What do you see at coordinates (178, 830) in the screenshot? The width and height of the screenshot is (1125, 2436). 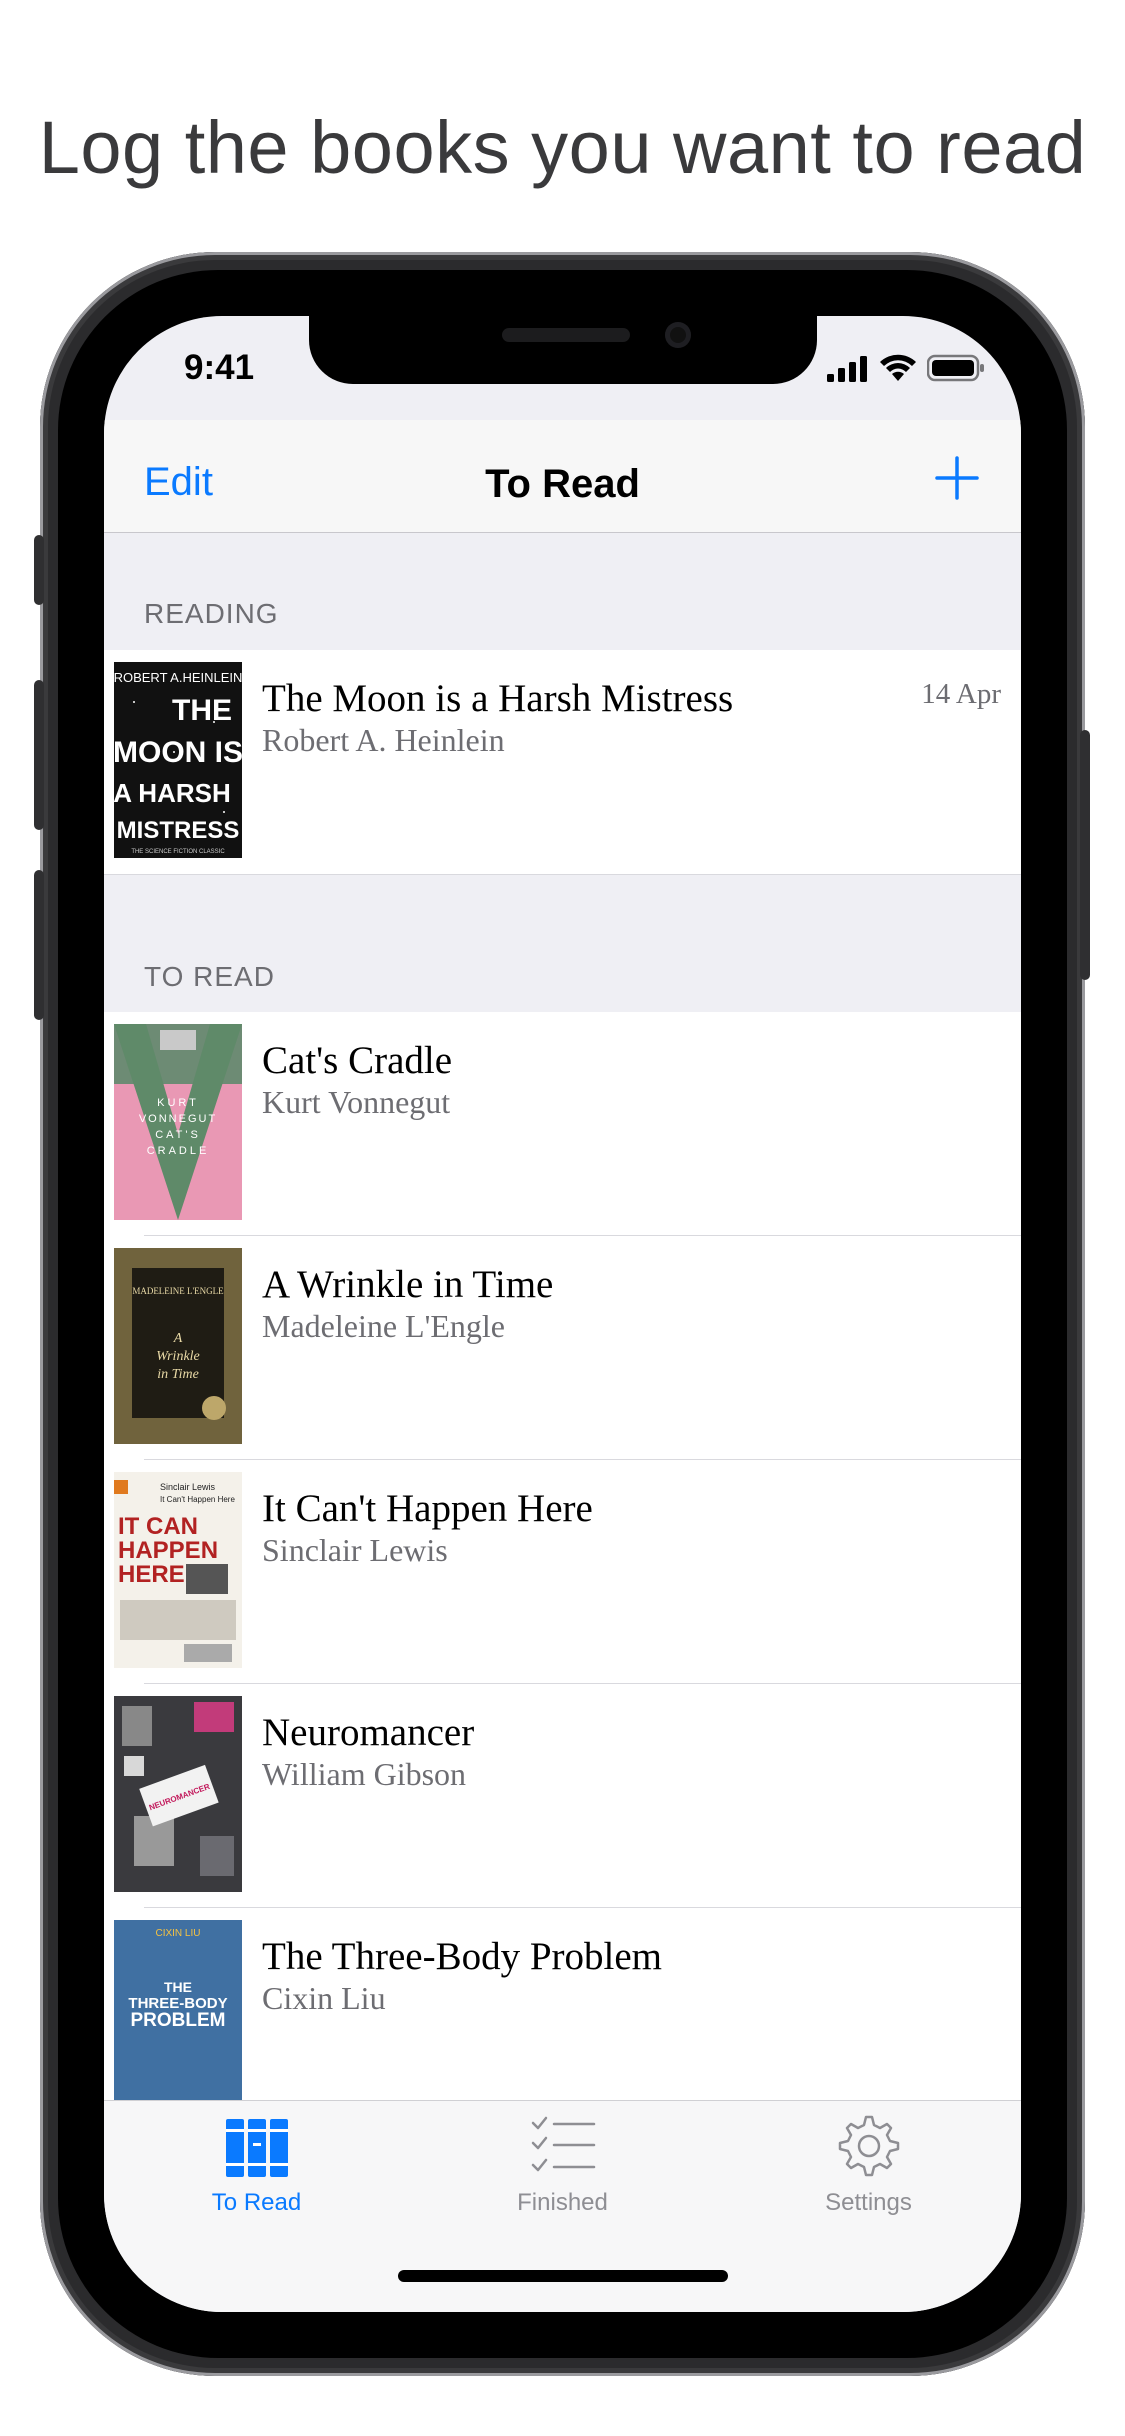 I see `svg-text: MISTRESS` at bounding box center [178, 830].